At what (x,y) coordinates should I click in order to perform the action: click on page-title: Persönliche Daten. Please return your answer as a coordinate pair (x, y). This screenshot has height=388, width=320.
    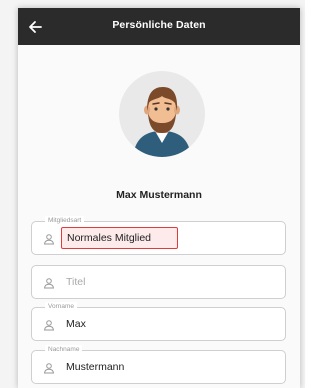
    Looking at the image, I should click on (159, 25).